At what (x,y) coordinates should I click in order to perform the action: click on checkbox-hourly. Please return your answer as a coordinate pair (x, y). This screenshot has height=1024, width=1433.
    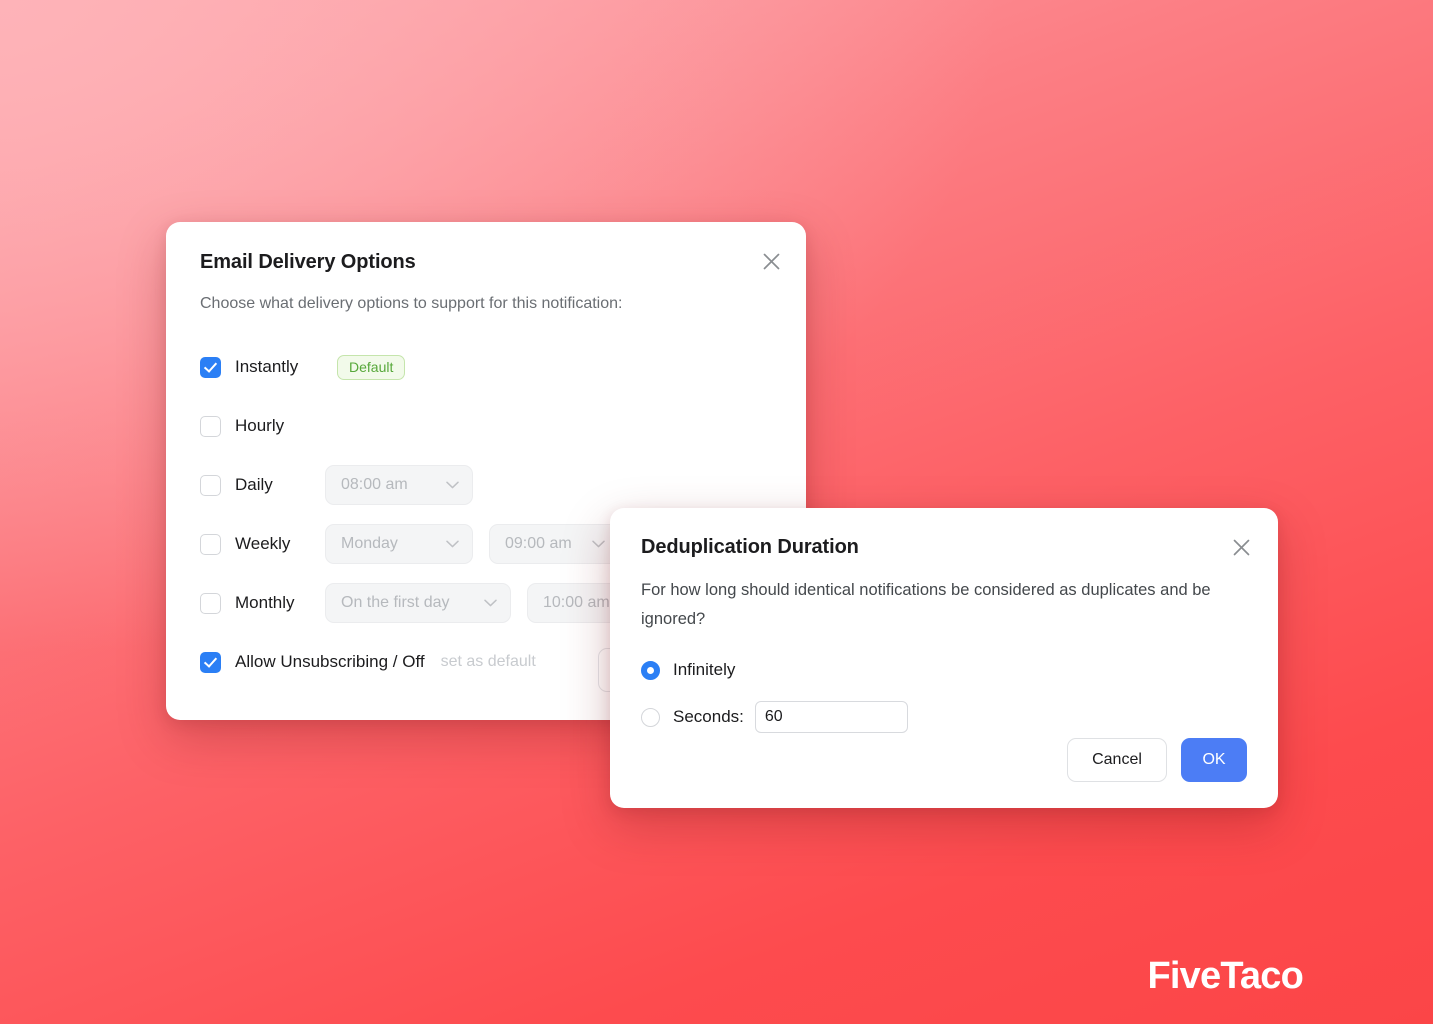
    Looking at the image, I should click on (210, 426).